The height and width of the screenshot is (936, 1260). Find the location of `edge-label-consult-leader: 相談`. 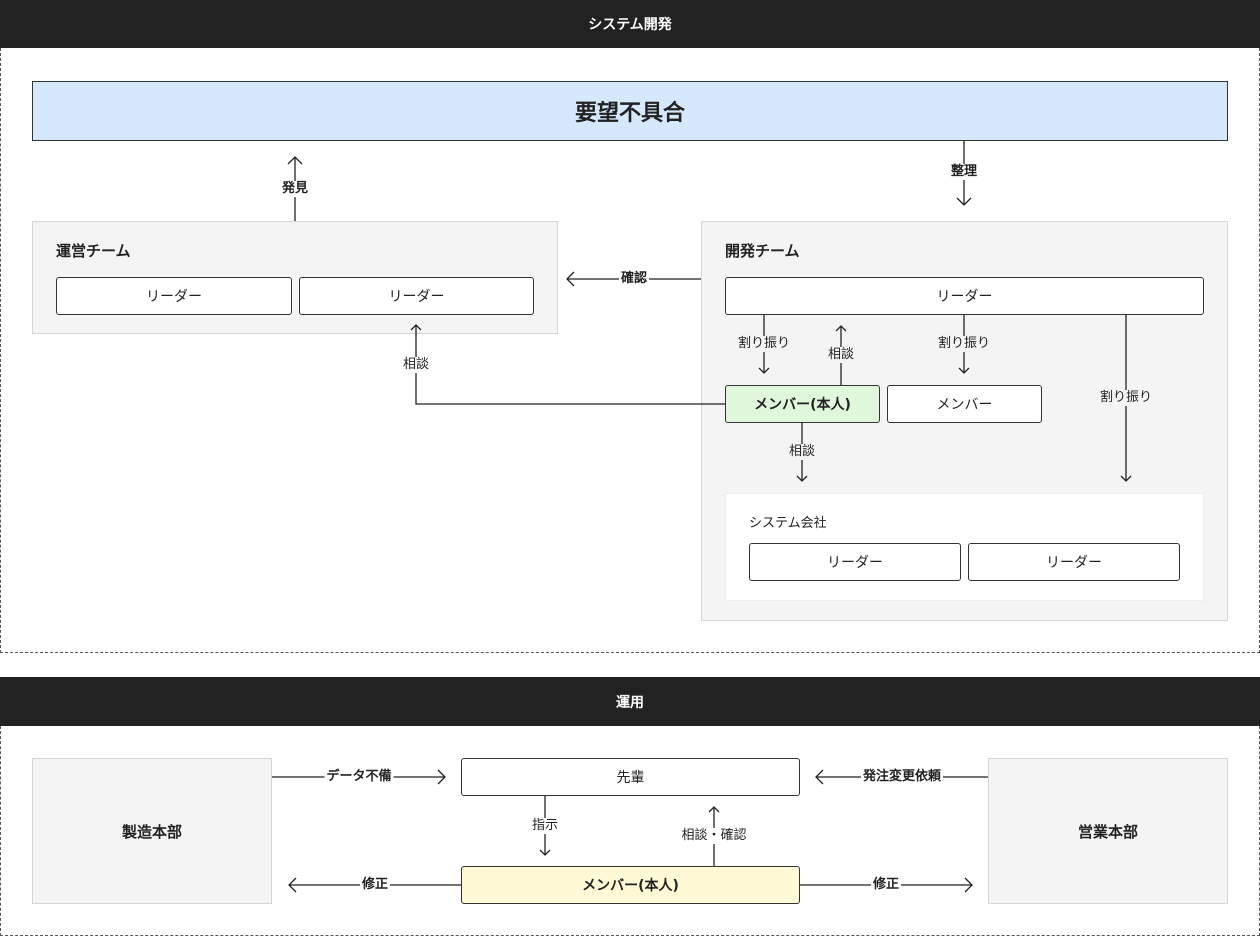

edge-label-consult-leader: 相談 is located at coordinates (841, 355).